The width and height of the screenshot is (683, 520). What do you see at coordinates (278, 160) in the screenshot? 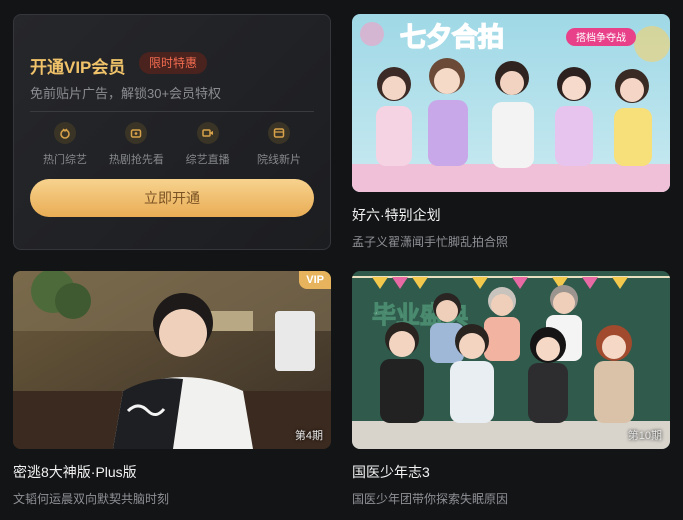
I see `perk-label: 院线新片` at bounding box center [278, 160].